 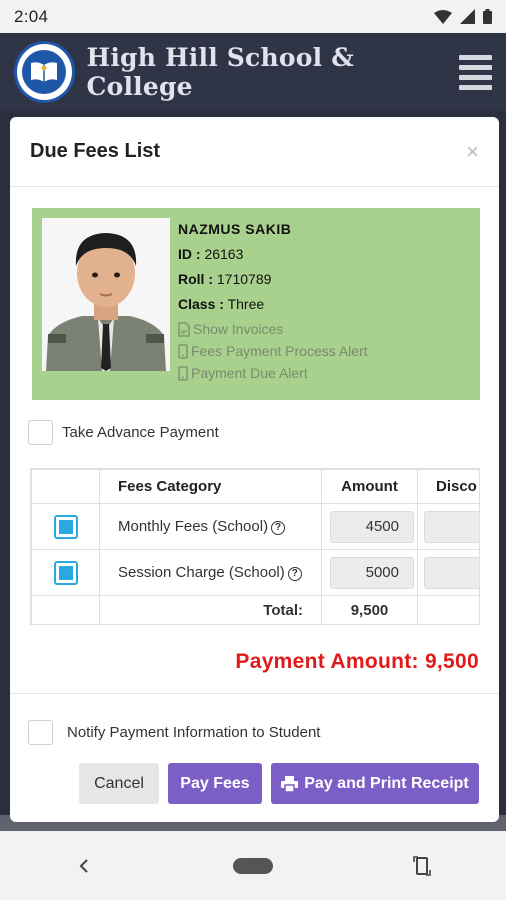 I want to click on student-photo, so click(x=106, y=294).